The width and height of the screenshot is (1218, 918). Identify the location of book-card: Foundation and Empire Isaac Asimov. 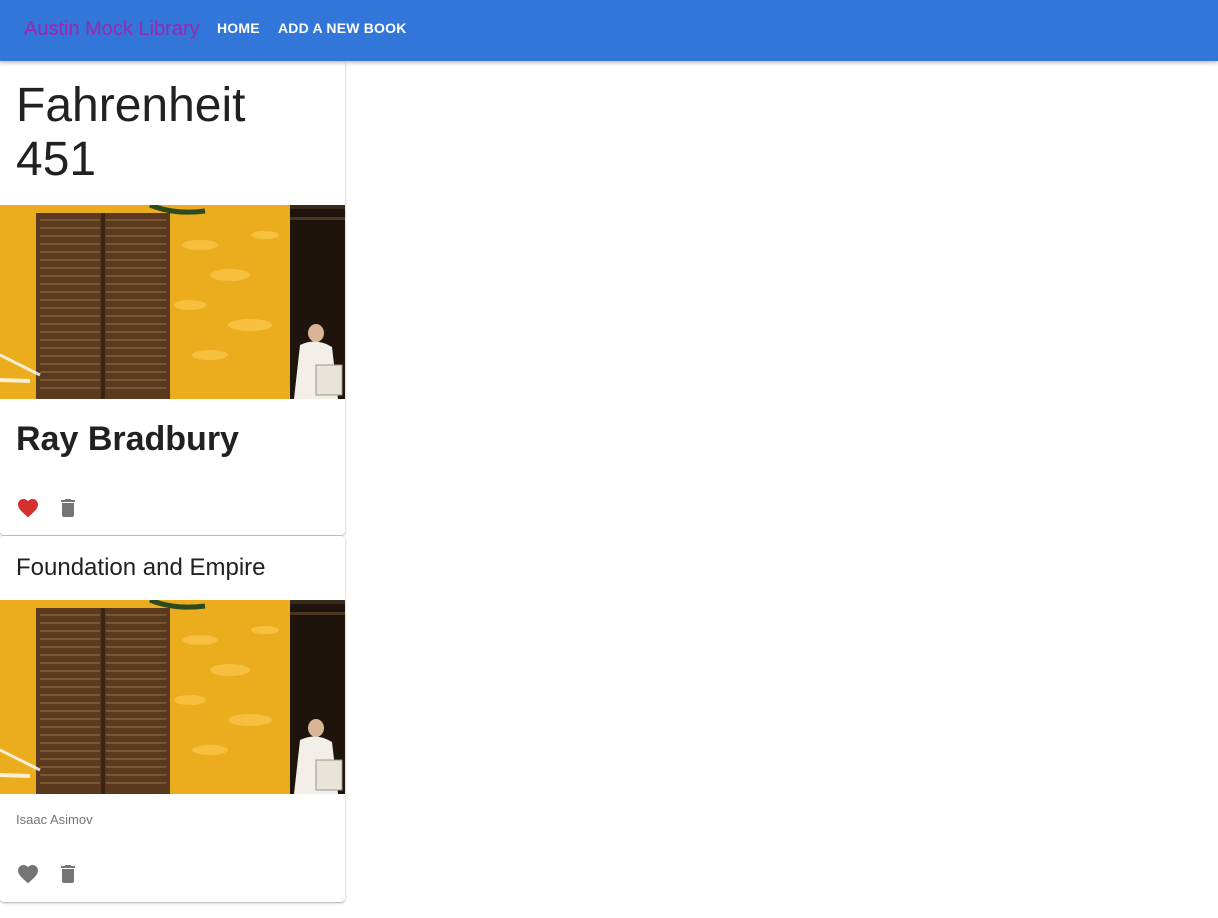
(172, 719).